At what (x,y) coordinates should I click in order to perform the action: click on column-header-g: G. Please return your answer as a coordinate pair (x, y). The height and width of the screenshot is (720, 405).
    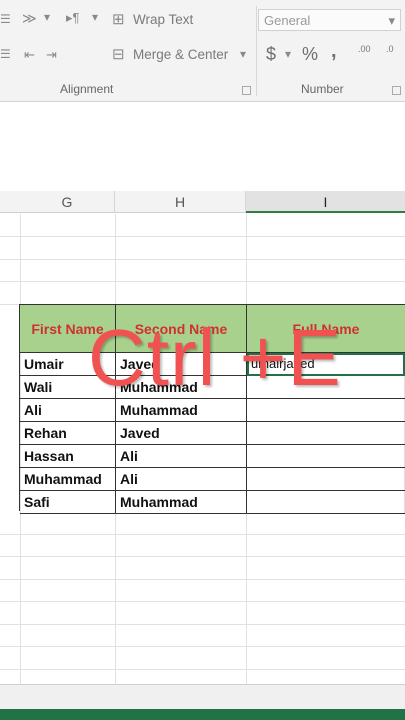
    Looking at the image, I should click on (67, 202).